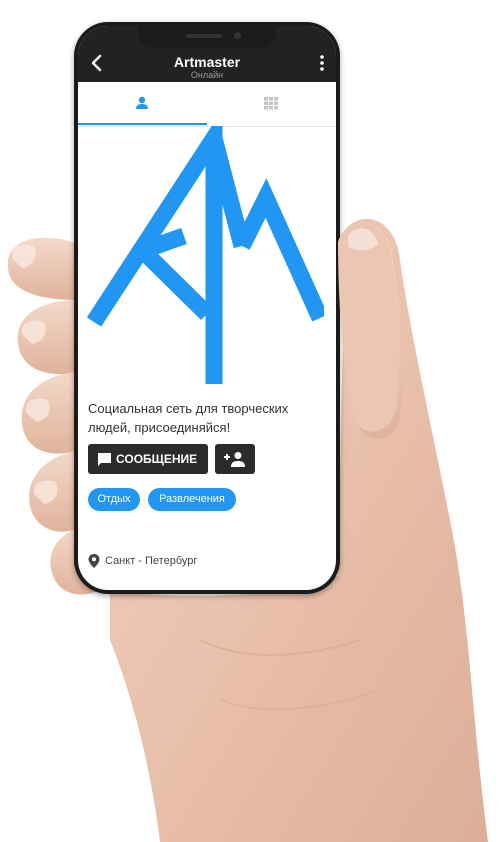 The image size is (500, 842). Describe the element at coordinates (151, 561) in the screenshot. I see `location-text: Санкт - Петербург` at that location.